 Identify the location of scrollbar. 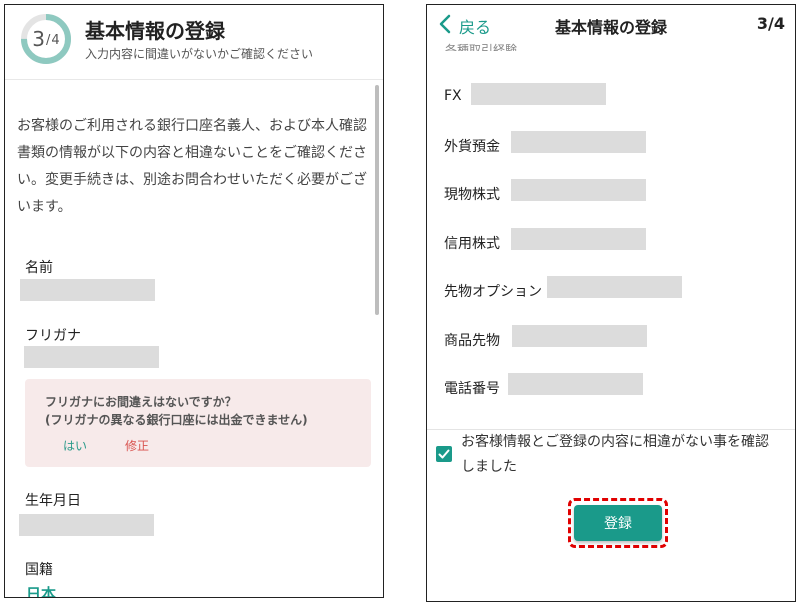
(377, 200).